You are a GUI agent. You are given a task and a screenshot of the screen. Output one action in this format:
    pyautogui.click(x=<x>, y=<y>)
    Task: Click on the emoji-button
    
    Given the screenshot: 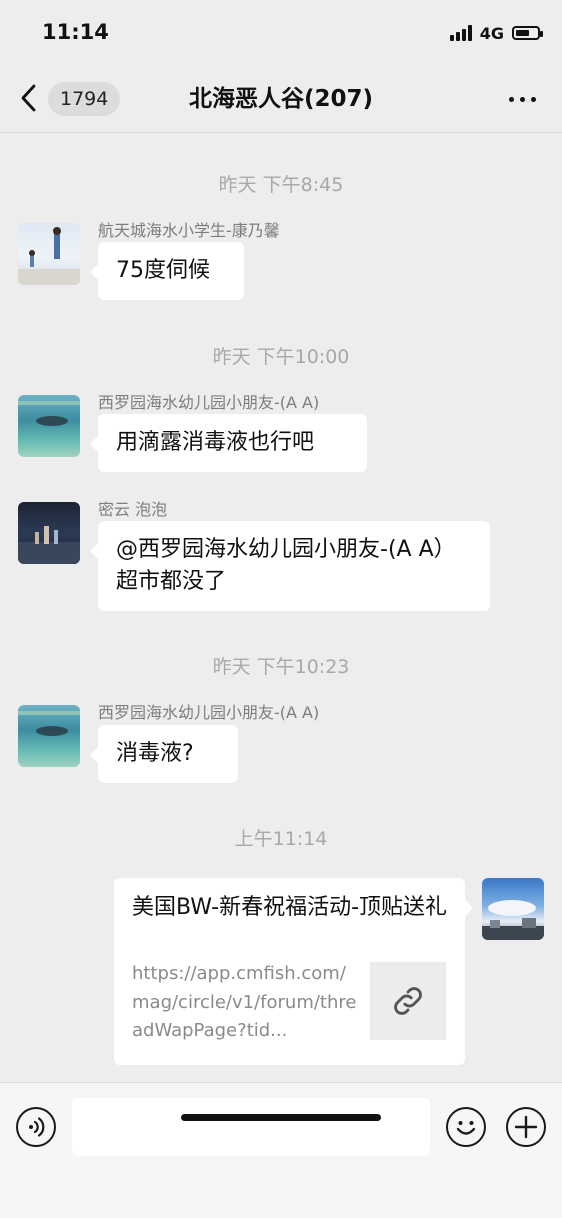 What is the action you would take?
    pyautogui.click(x=466, y=1127)
    